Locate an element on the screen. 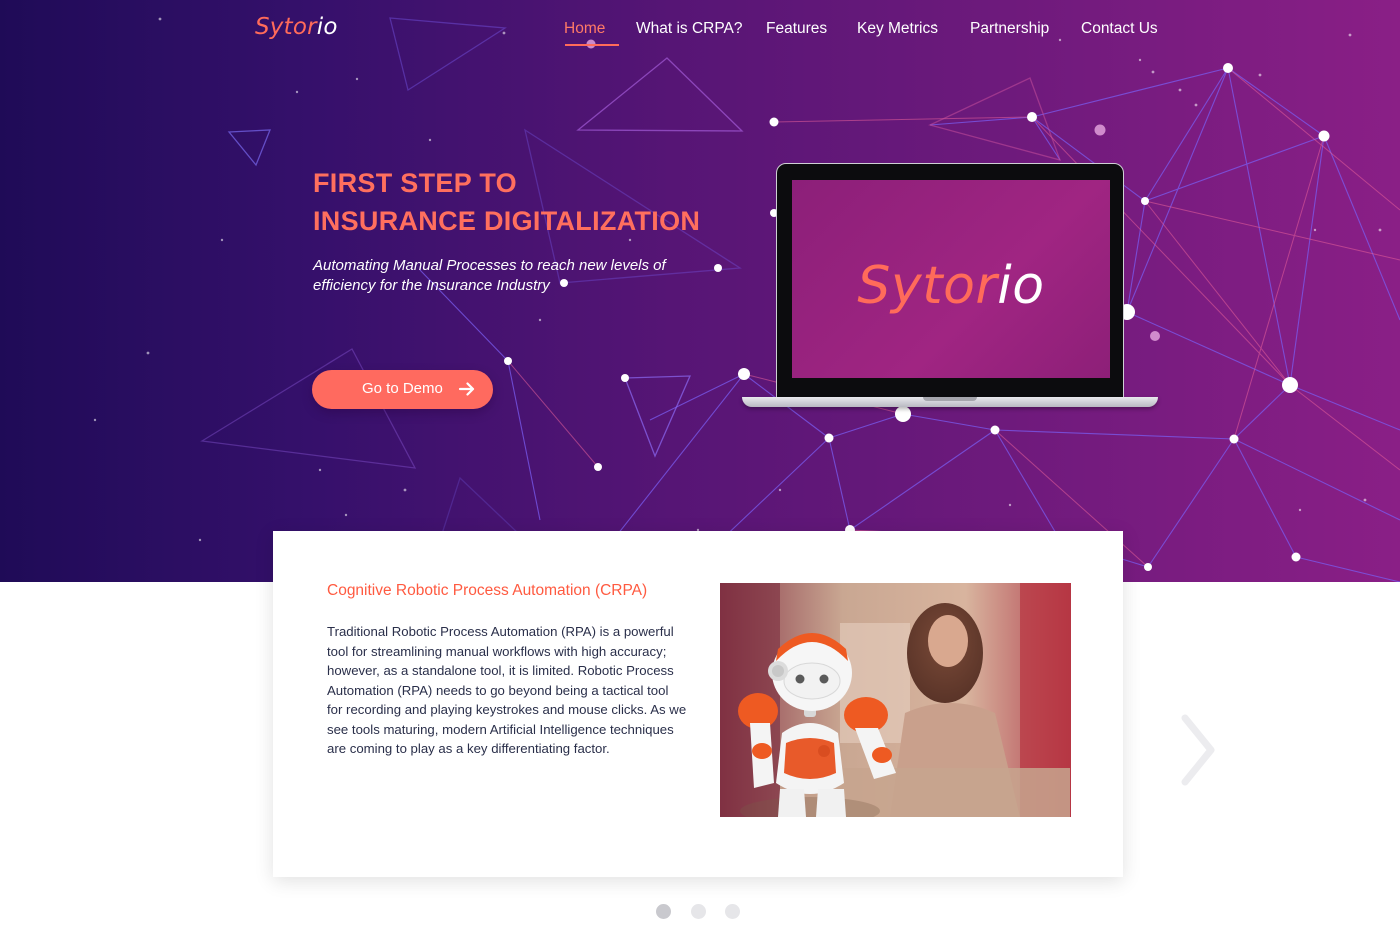  robot-photo is located at coordinates (895, 700).